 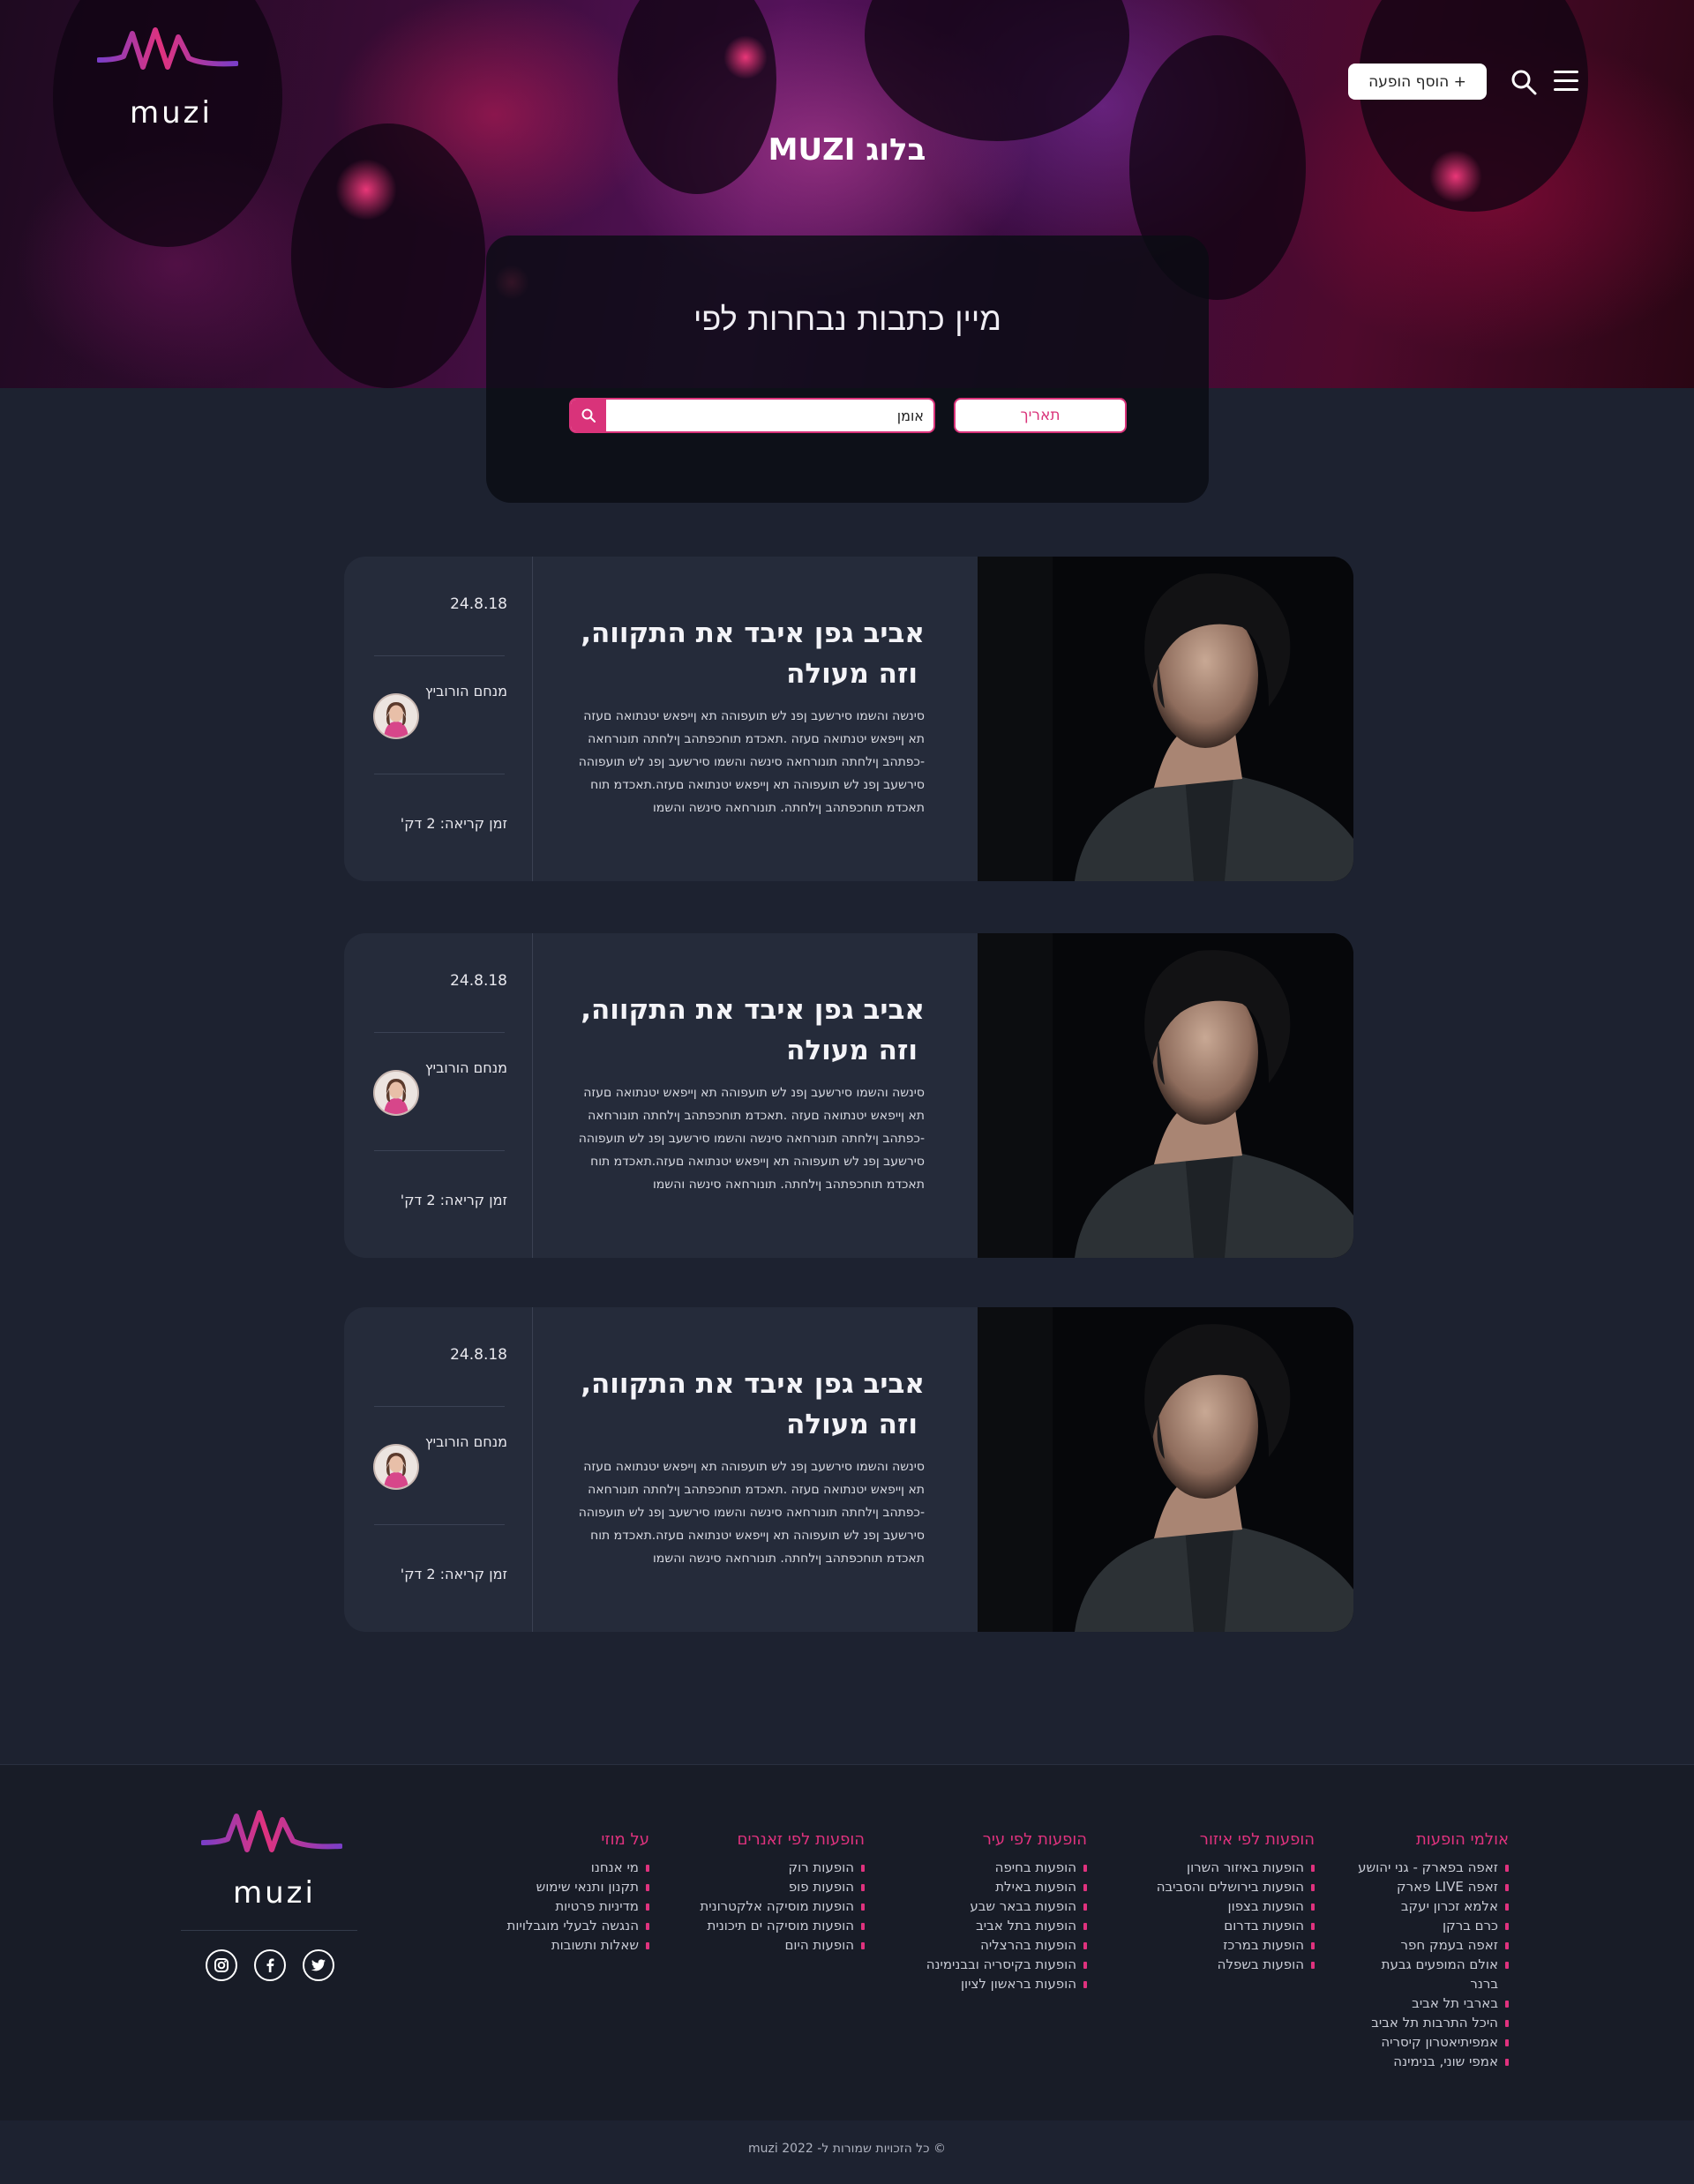 I want to click on copyright-text: © כל הזכויות שמורות ל- muzi 2022, so click(x=847, y=2149).